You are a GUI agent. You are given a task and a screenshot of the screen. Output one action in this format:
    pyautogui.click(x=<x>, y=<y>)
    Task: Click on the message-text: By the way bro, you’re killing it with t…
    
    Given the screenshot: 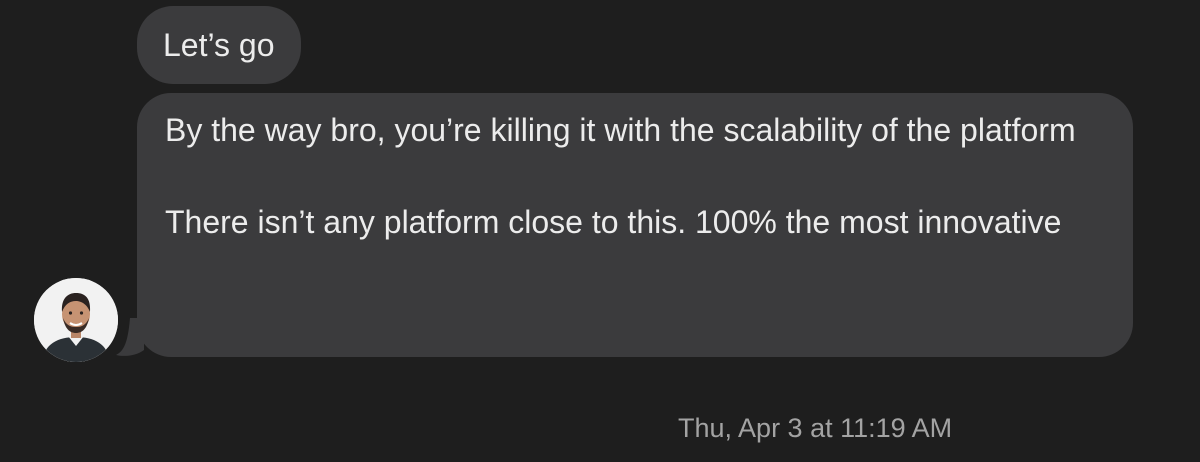 What is the action you would take?
    pyautogui.click(x=620, y=130)
    